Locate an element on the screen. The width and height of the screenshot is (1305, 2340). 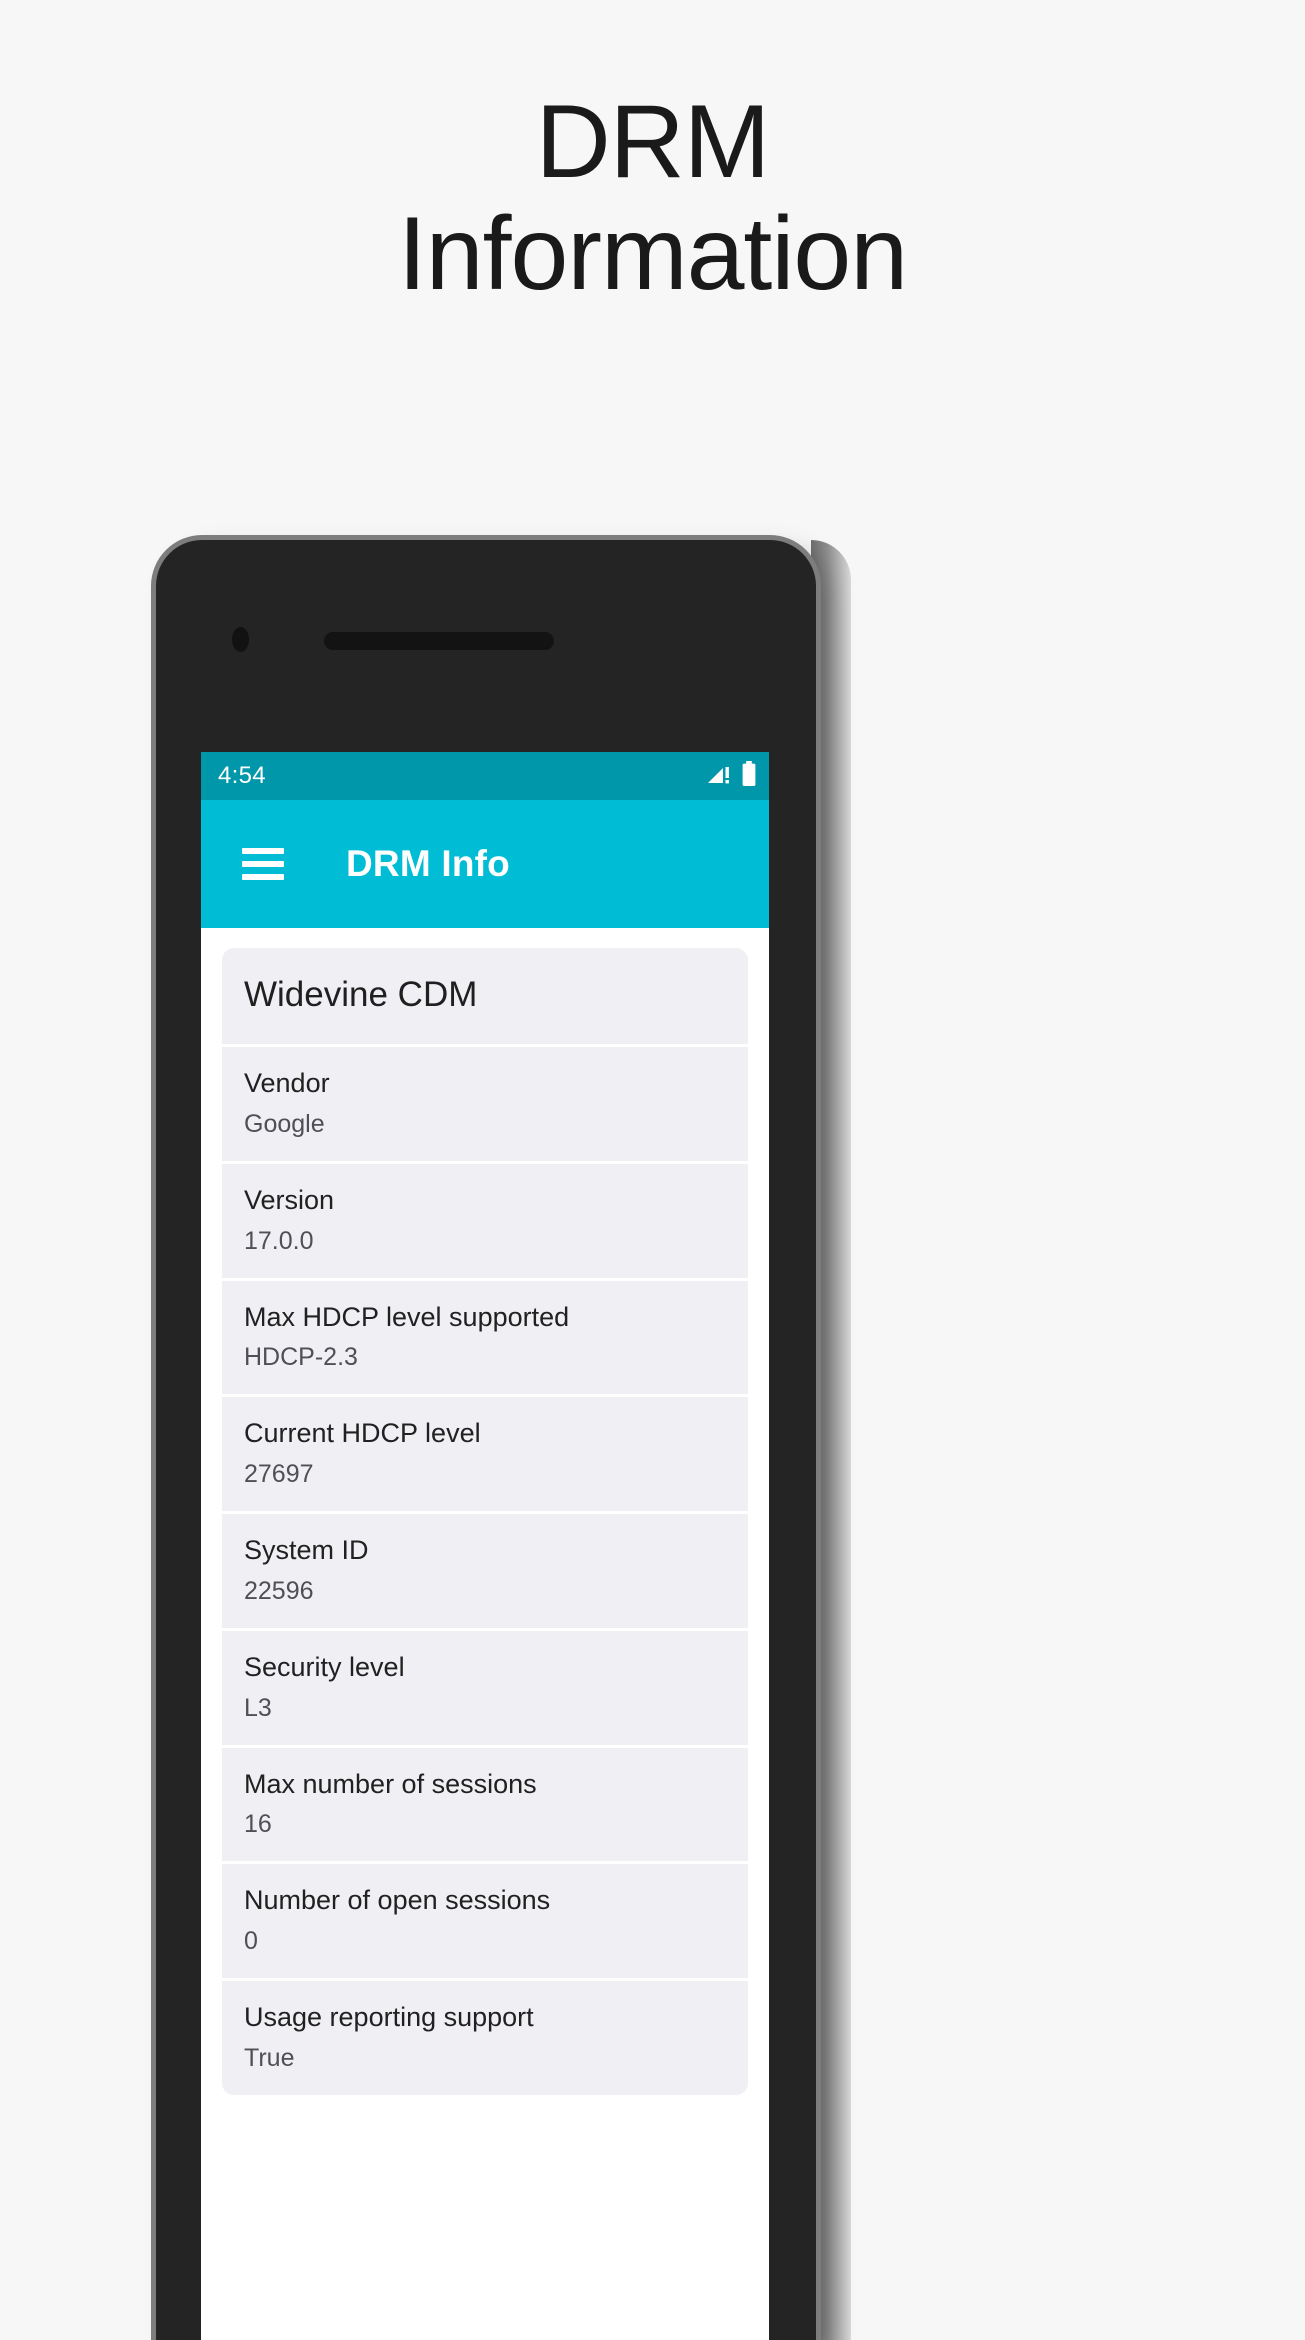
list-item-label: Version is located at coordinates (289, 1199).